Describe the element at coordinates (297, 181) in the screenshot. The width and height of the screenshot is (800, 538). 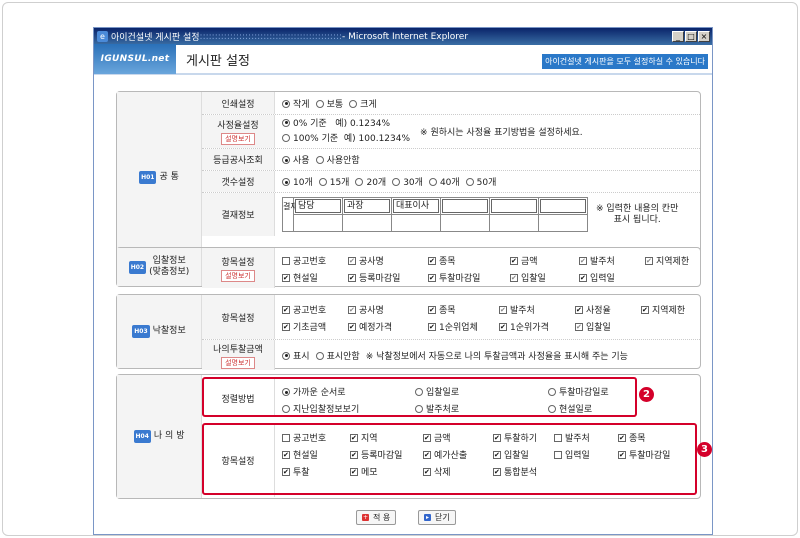
I see `count-10: 10개` at that location.